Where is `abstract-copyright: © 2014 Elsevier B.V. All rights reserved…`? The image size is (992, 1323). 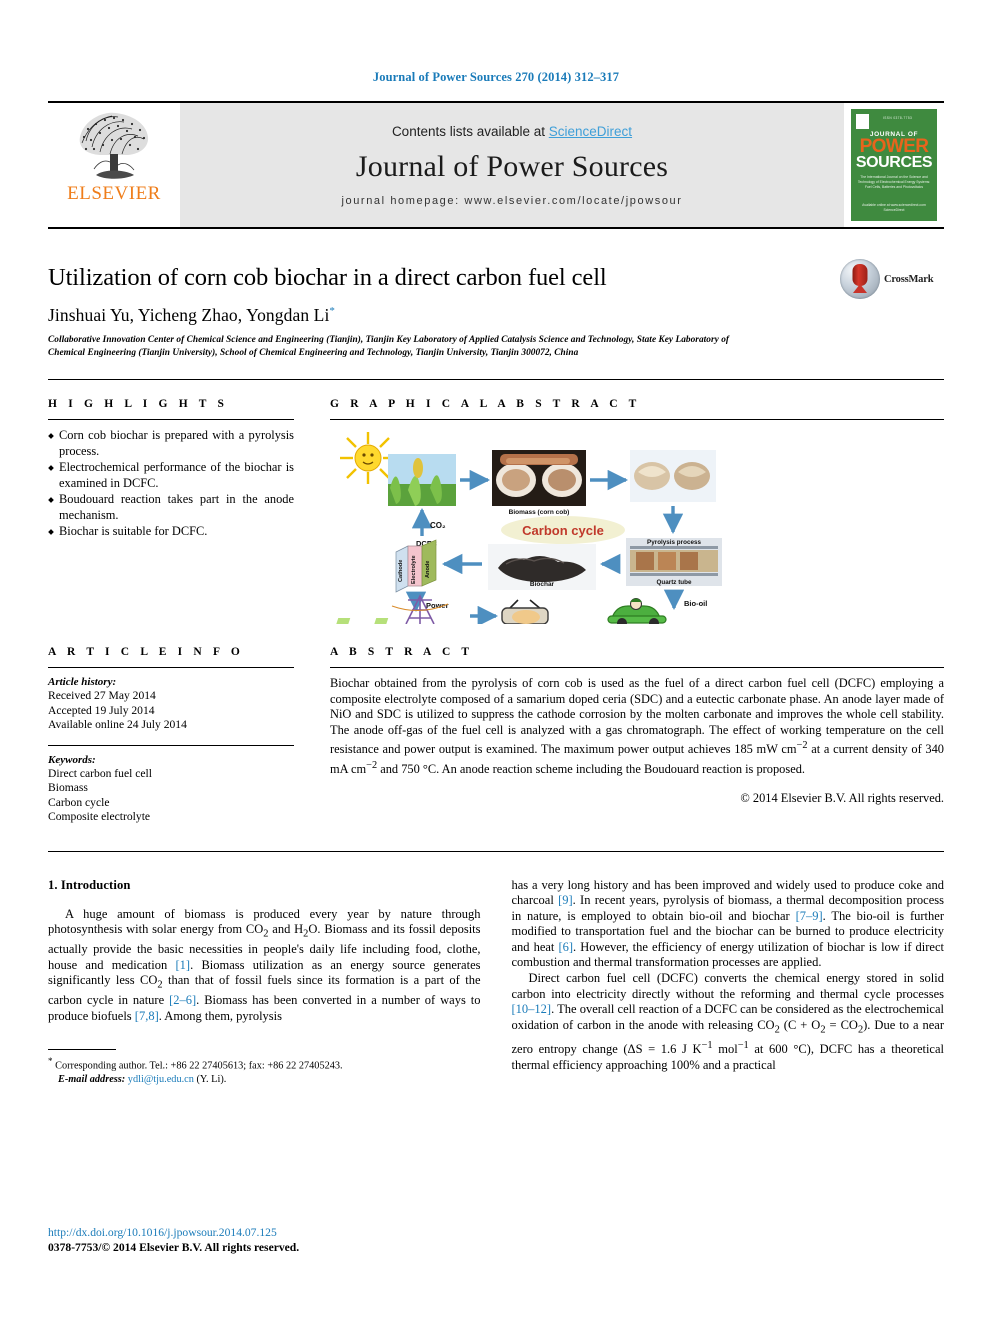 abstract-copyright: © 2014 Elsevier B.V. All rights reserved… is located at coordinates (842, 797).